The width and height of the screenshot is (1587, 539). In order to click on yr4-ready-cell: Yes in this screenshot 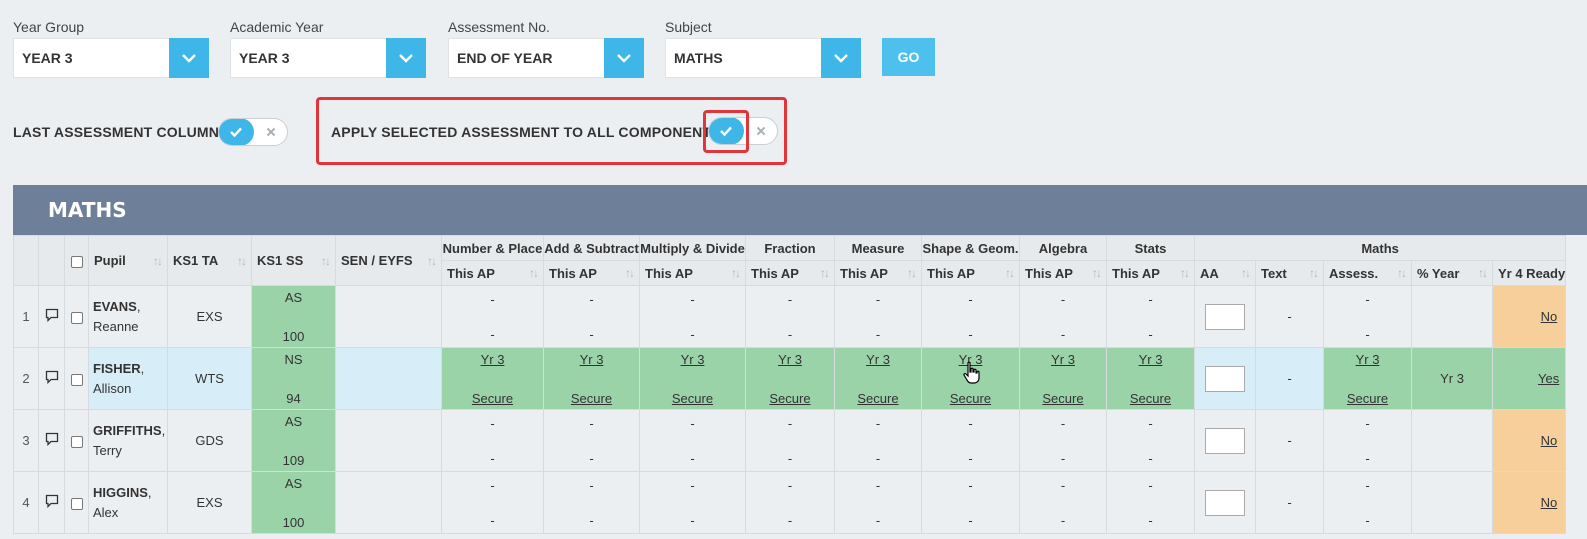, I will do `click(1529, 378)`.